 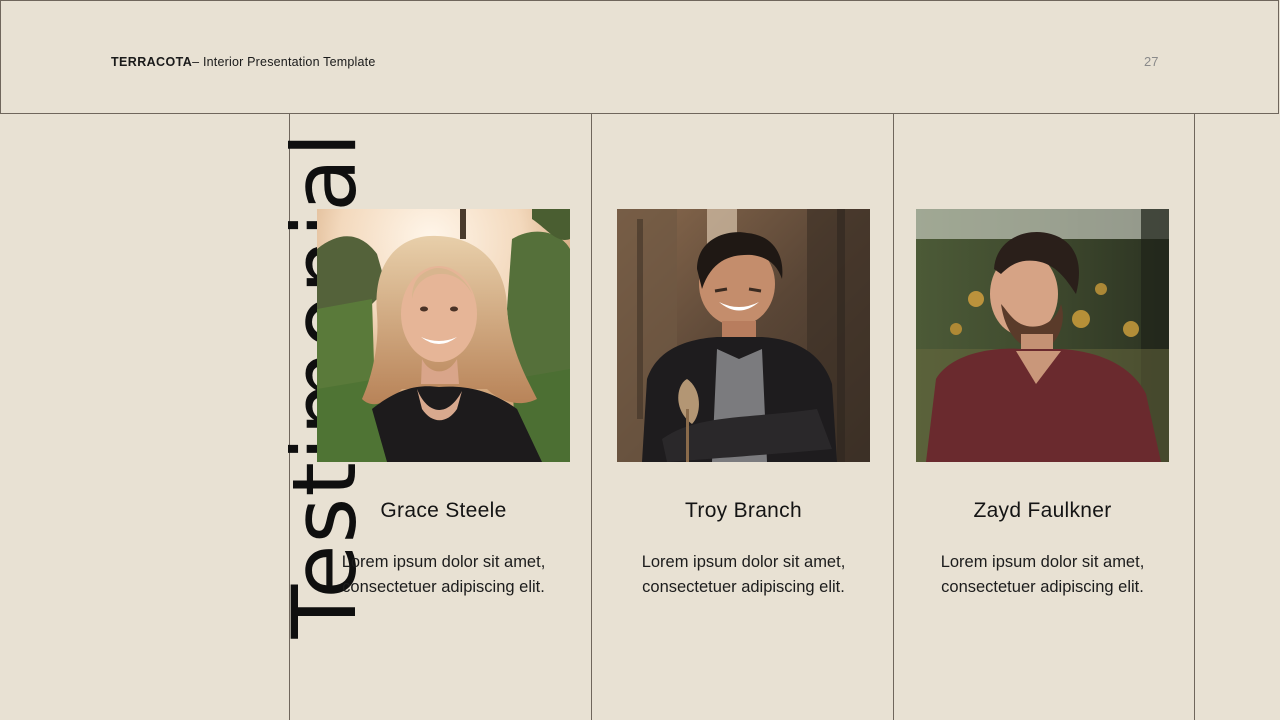 I want to click on testimonial-name: Grace Steele, so click(x=443, y=510).